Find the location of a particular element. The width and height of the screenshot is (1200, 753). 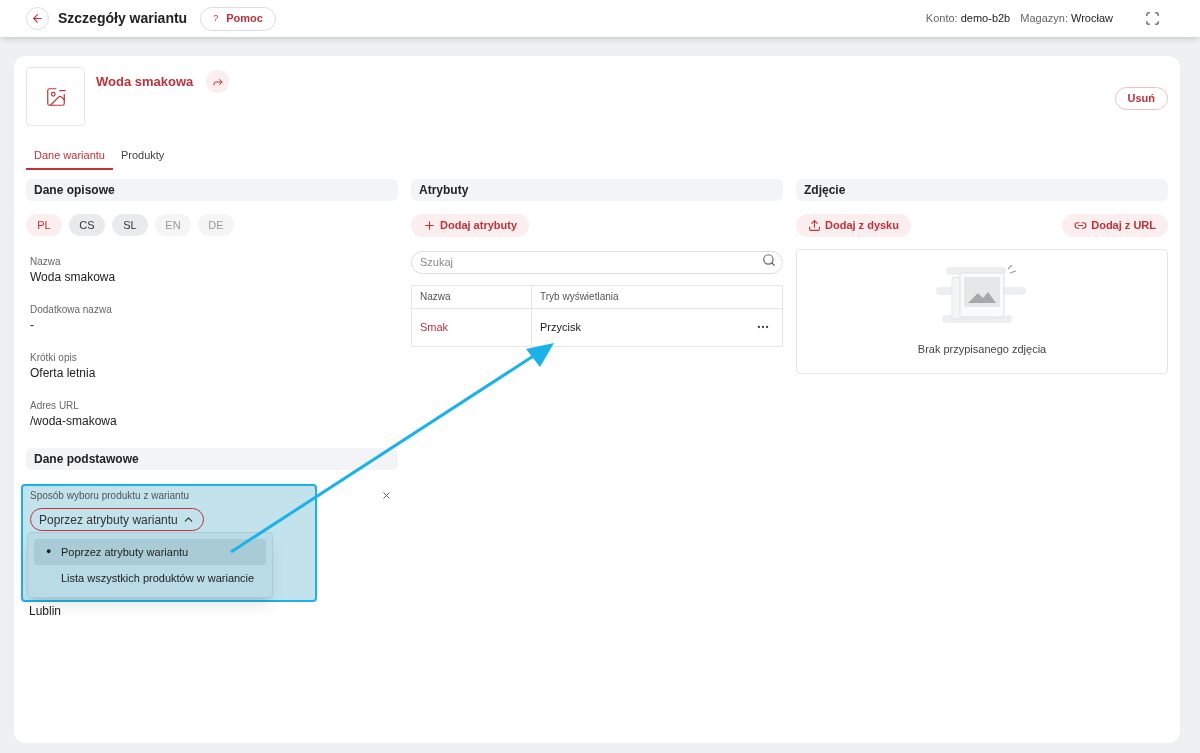

table-cell-text: Przycisk is located at coordinates (560, 327).